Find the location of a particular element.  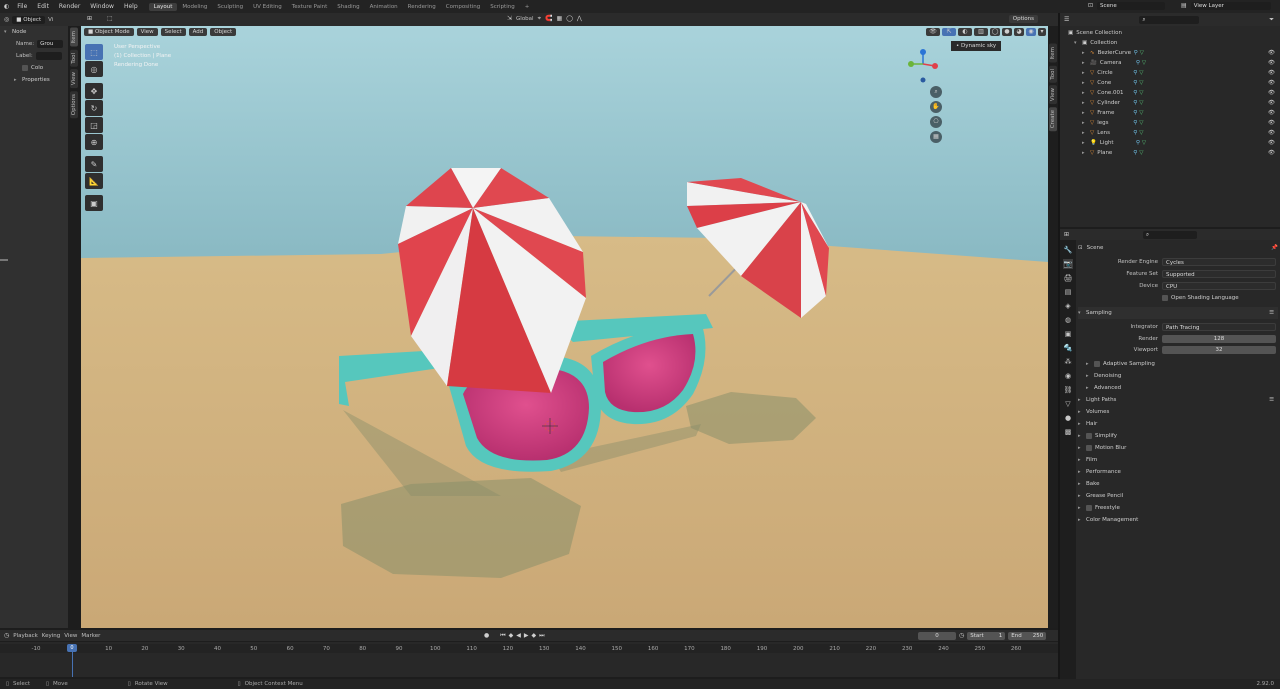

light-paths-presets-icon: ☰ is located at coordinates (1271, 400).